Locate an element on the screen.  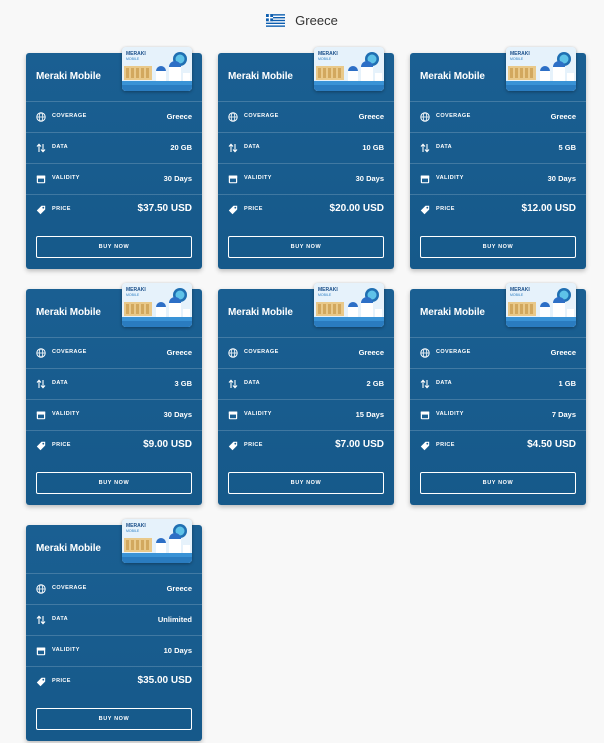
price-value: $20.00 USD is located at coordinates (356, 208).